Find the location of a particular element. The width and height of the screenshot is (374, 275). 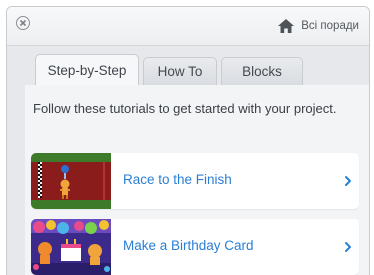

tab-step-by-step: Step-by-Step is located at coordinates (87, 69).